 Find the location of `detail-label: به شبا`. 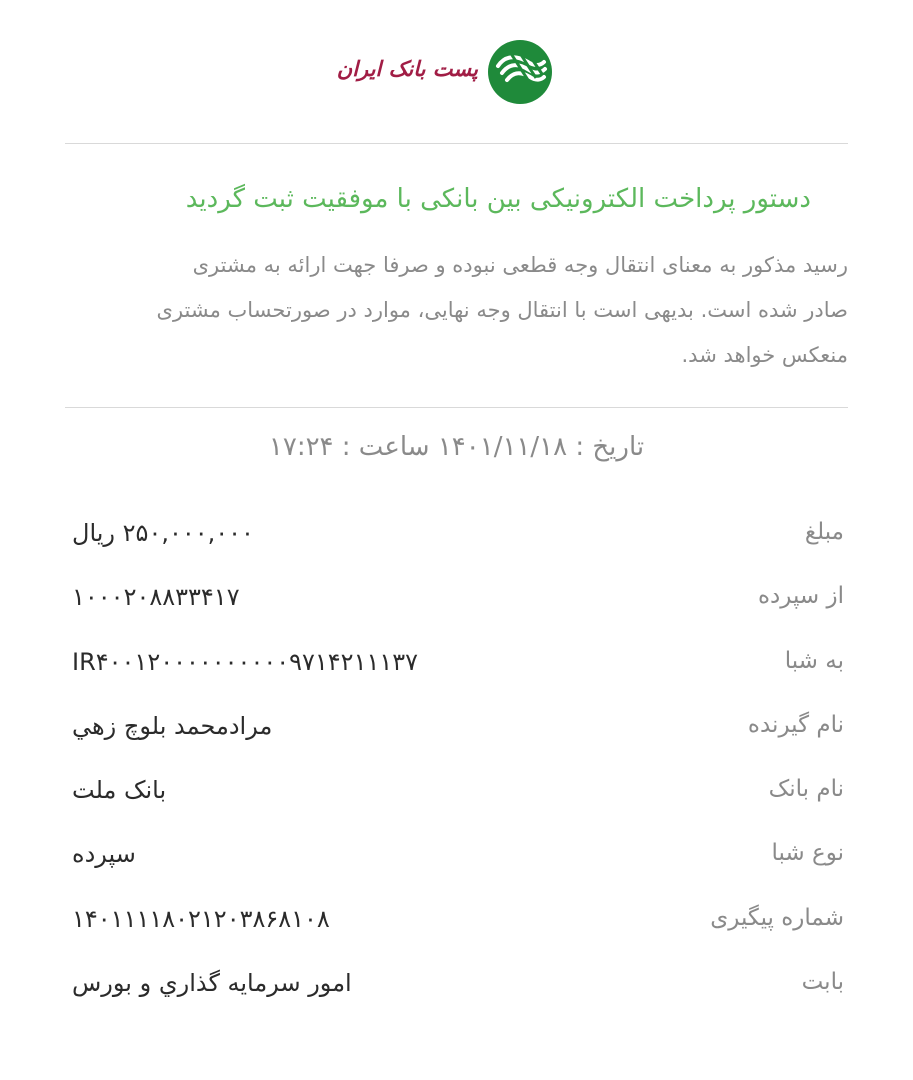

detail-label: به شبا is located at coordinates (814, 660).